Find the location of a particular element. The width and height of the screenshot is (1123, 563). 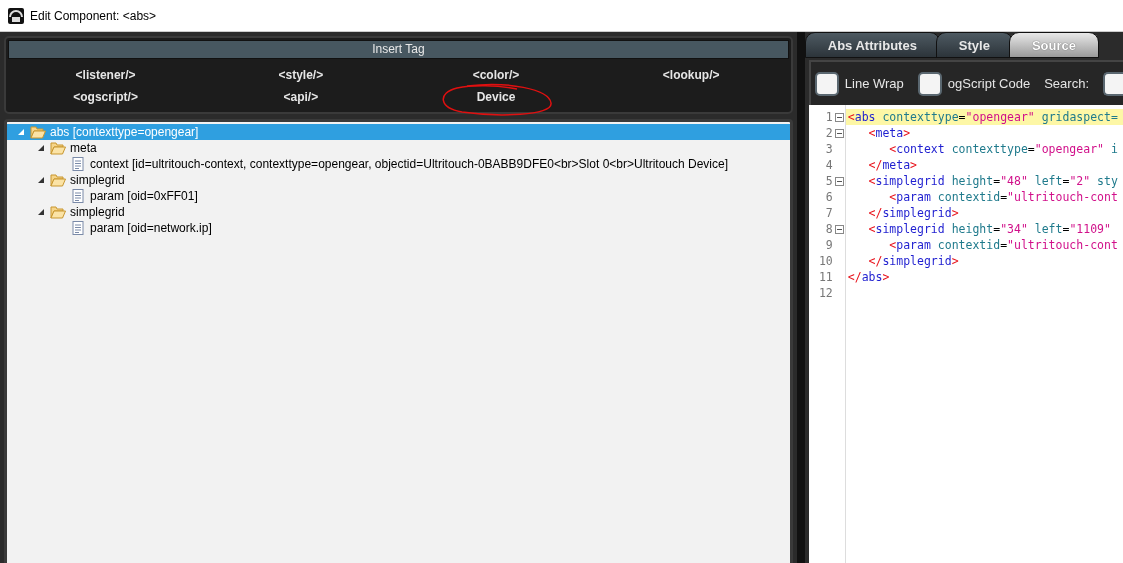

line-number: 10 is located at coordinates (825, 261).